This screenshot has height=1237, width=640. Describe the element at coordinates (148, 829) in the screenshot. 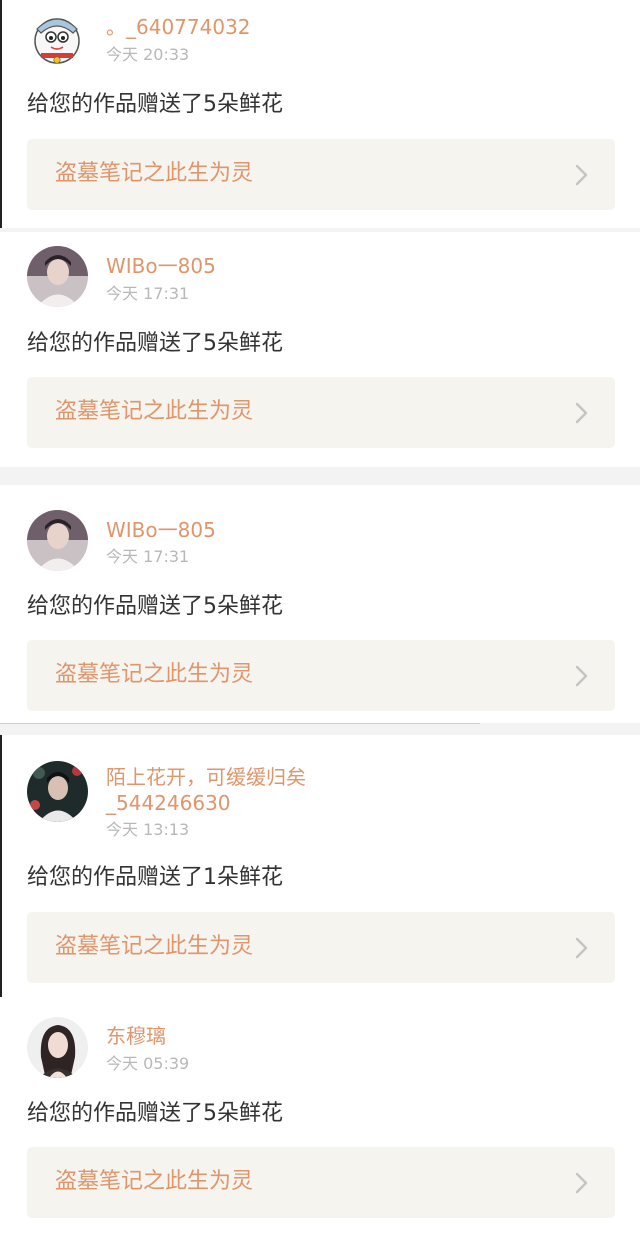

I see `gift-timestamp: 今天 13:13` at that location.